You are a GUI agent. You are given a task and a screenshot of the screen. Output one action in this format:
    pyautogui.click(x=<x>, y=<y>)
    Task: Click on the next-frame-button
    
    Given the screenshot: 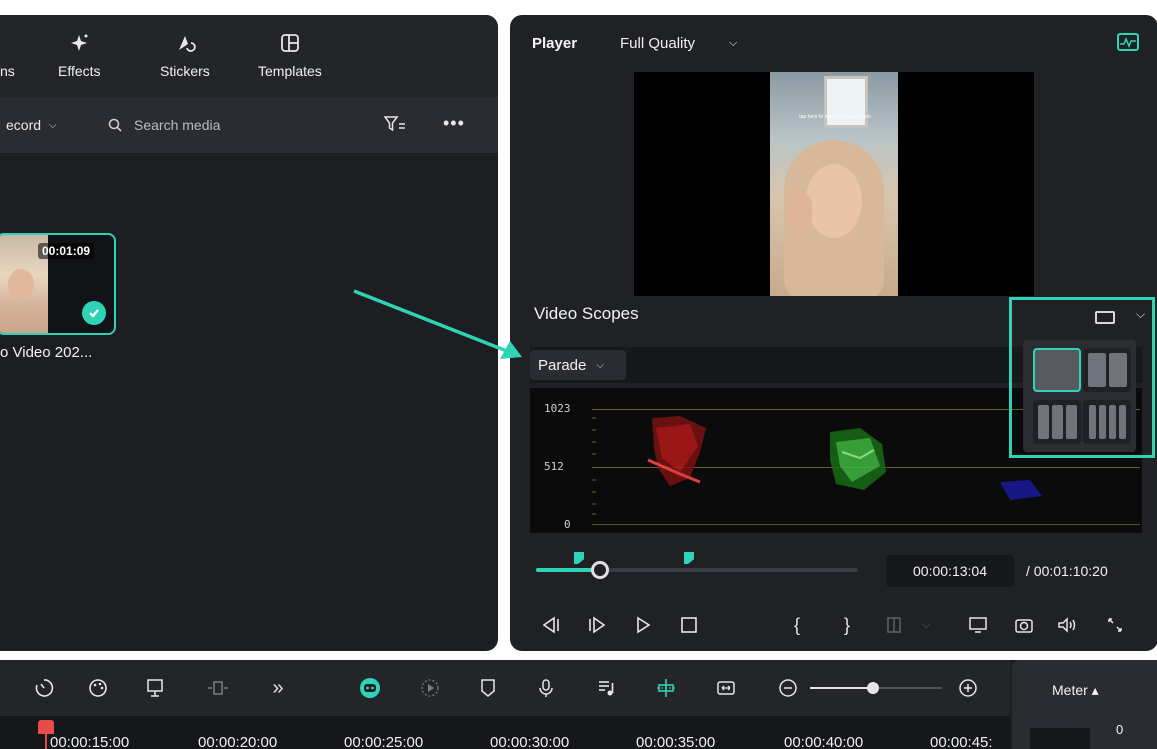 What is the action you would take?
    pyautogui.click(x=597, y=625)
    